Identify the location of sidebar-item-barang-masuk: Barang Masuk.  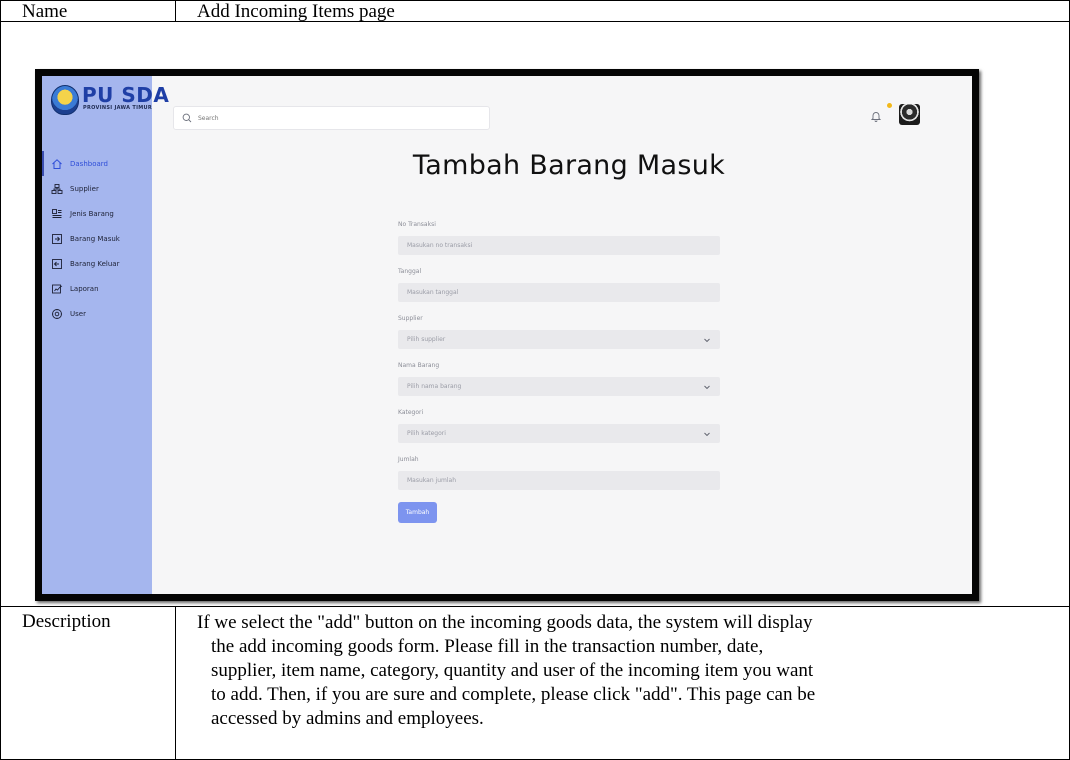
(97, 238).